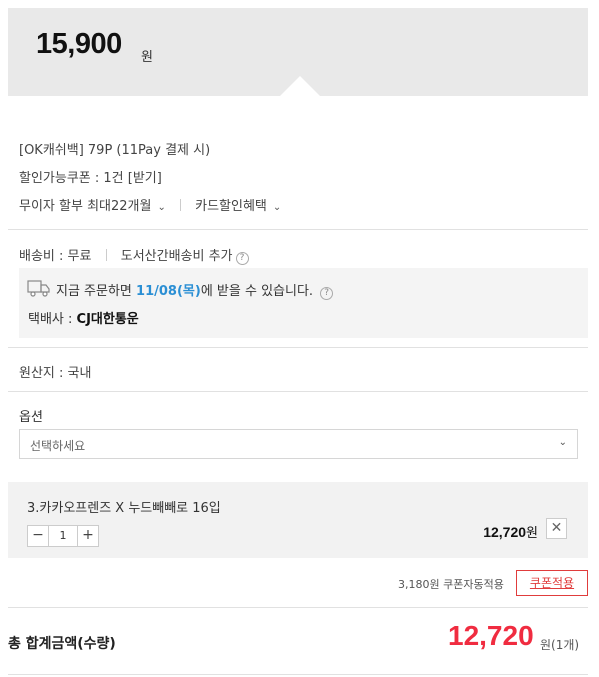  Describe the element at coordinates (505, 532) in the screenshot. I see `item-price-amount: 12,720` at that location.